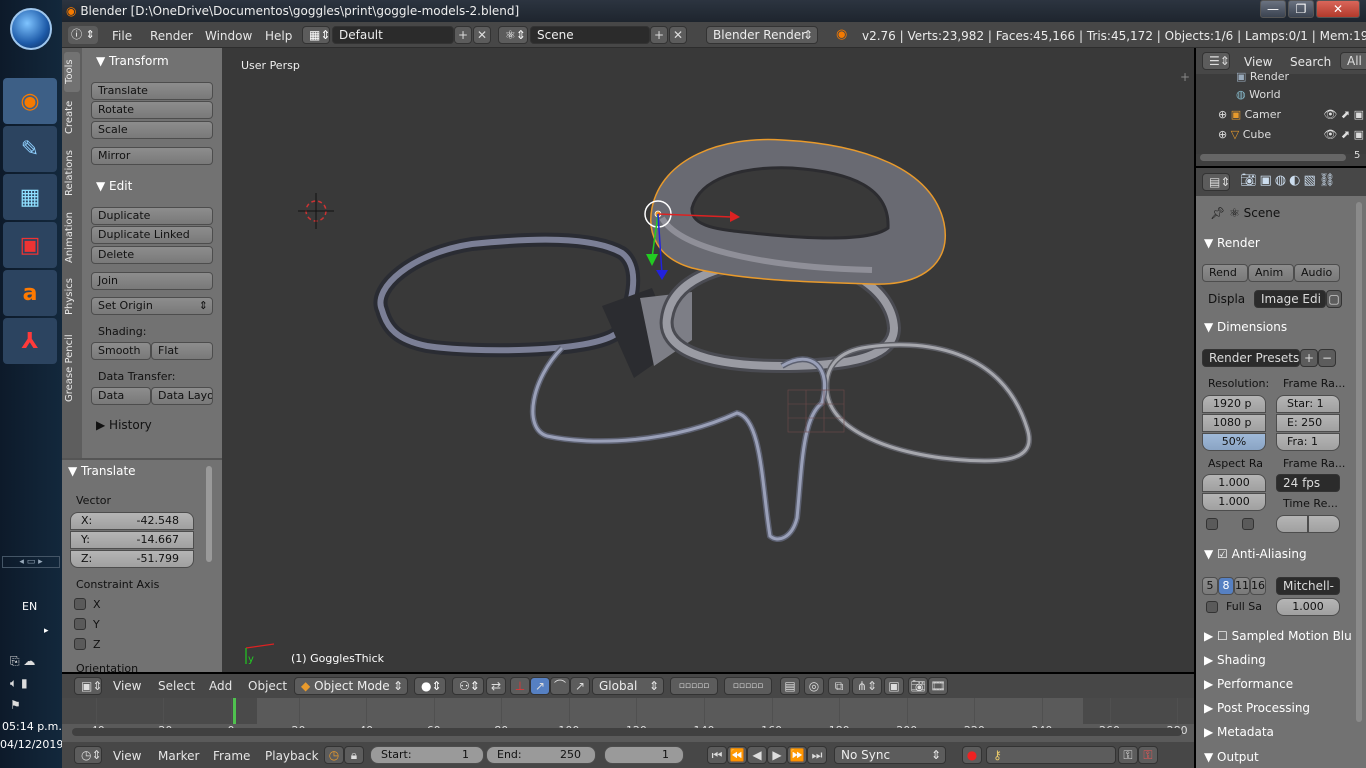 This screenshot has height=768, width=1366. I want to click on menu-help: Help, so click(278, 36).